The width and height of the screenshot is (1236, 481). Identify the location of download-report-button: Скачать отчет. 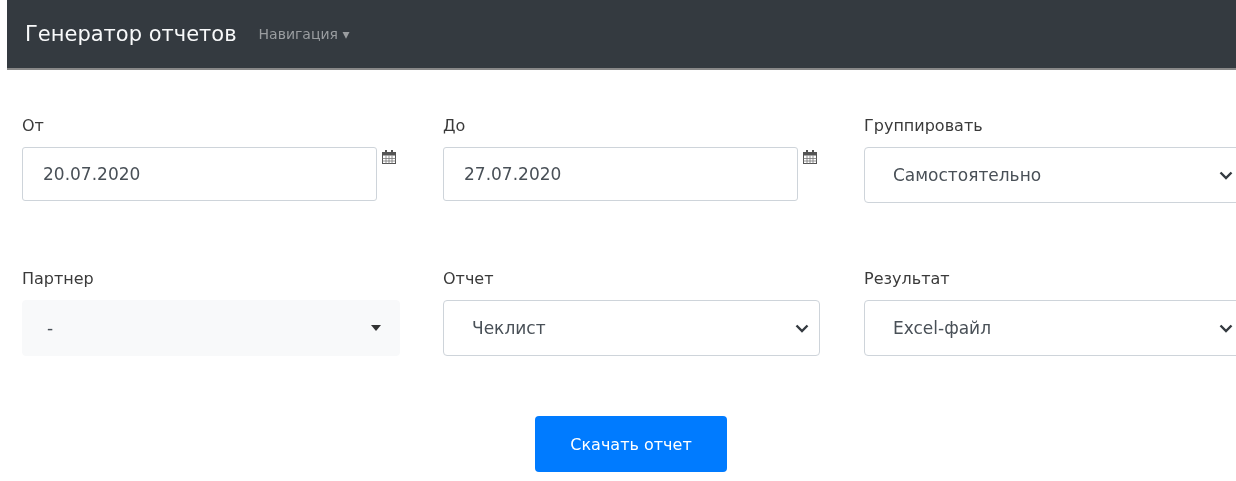
(631, 444).